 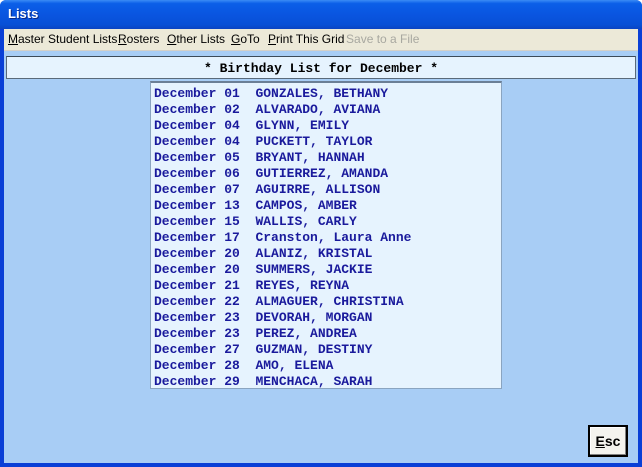 I want to click on student-name: MENCHACA, SARAH, so click(x=314, y=381).